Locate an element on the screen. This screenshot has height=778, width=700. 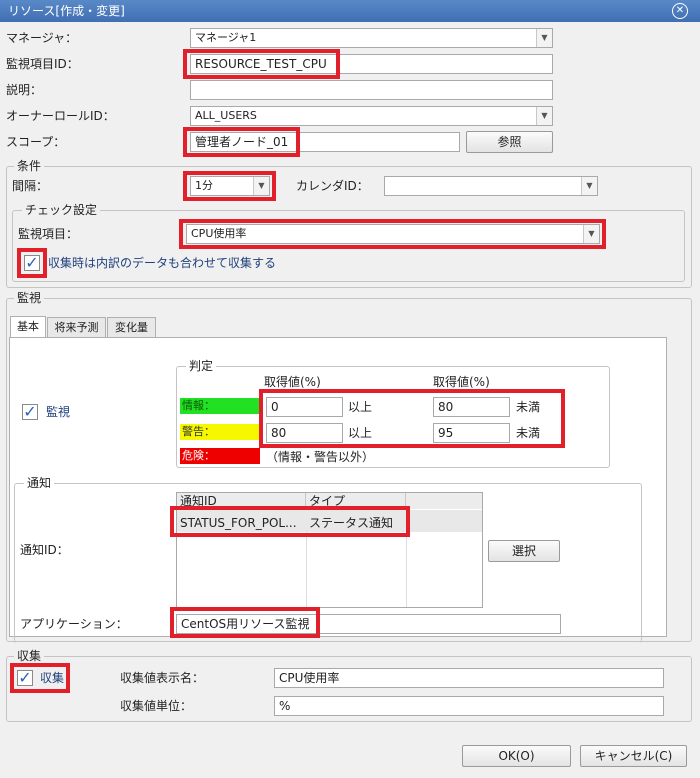
description-field is located at coordinates (371, 90).